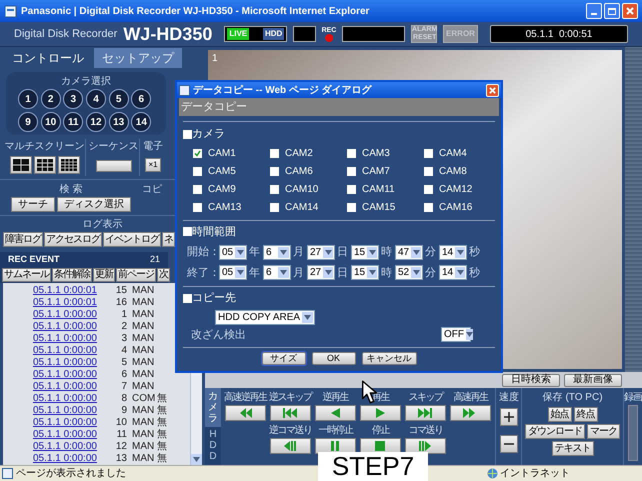 Image resolution: width=642 pixels, height=481 pixels. What do you see at coordinates (118, 122) in the screenshot?
I see `camera-number-button: 13` at bounding box center [118, 122].